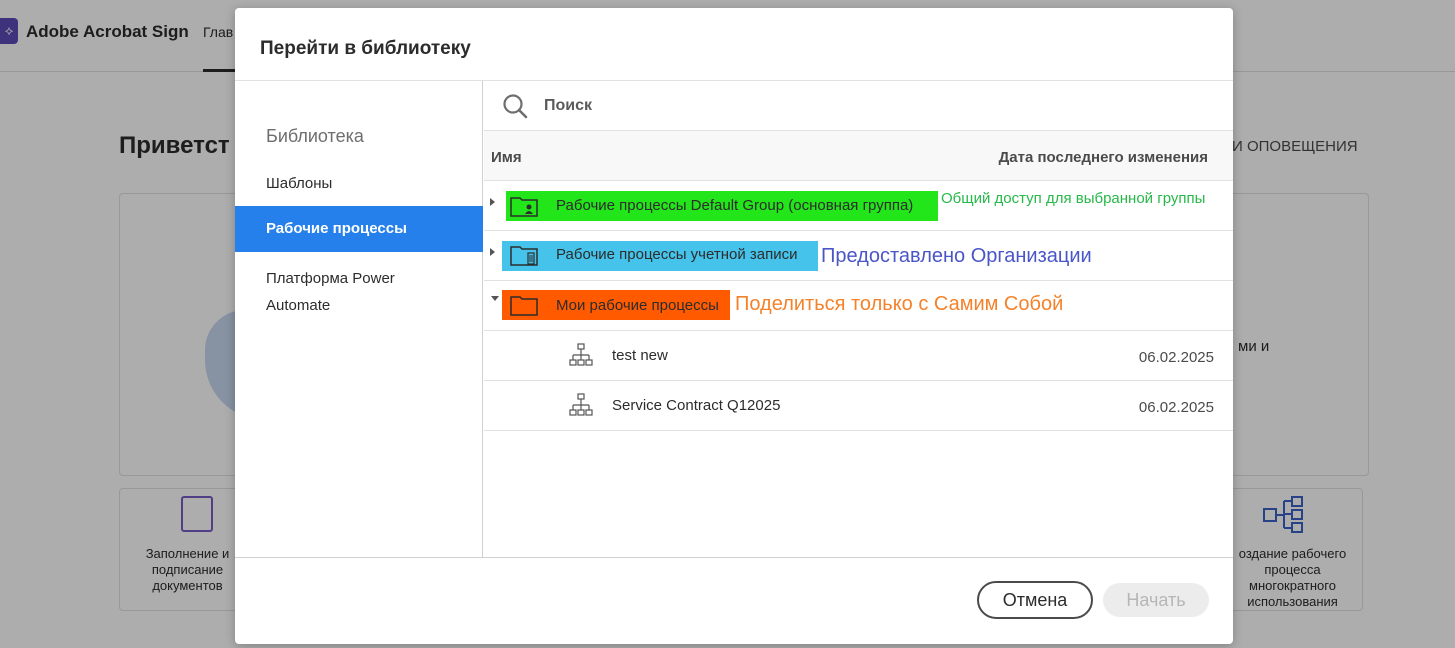 Image resolution: width=1455 pixels, height=648 pixels. I want to click on workflow-name: Service Contract Q12025, so click(696, 405).